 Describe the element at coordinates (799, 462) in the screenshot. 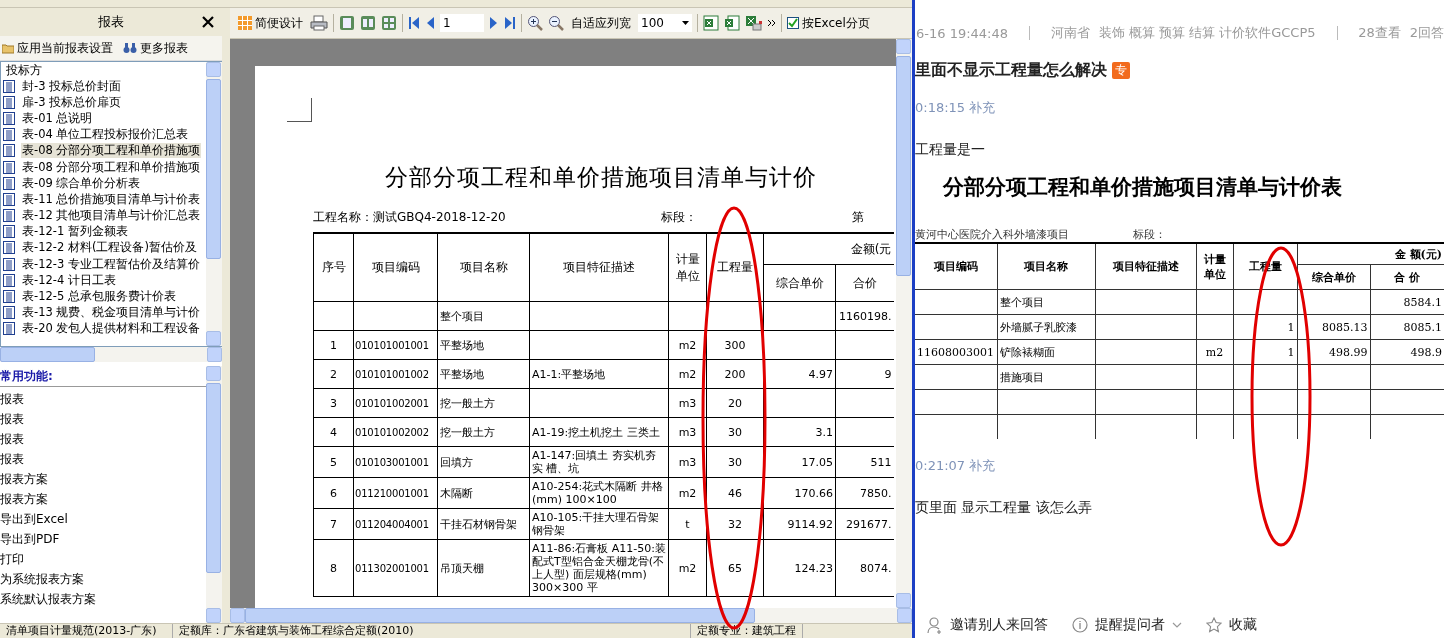

I see `table-cell: 17.05` at that location.